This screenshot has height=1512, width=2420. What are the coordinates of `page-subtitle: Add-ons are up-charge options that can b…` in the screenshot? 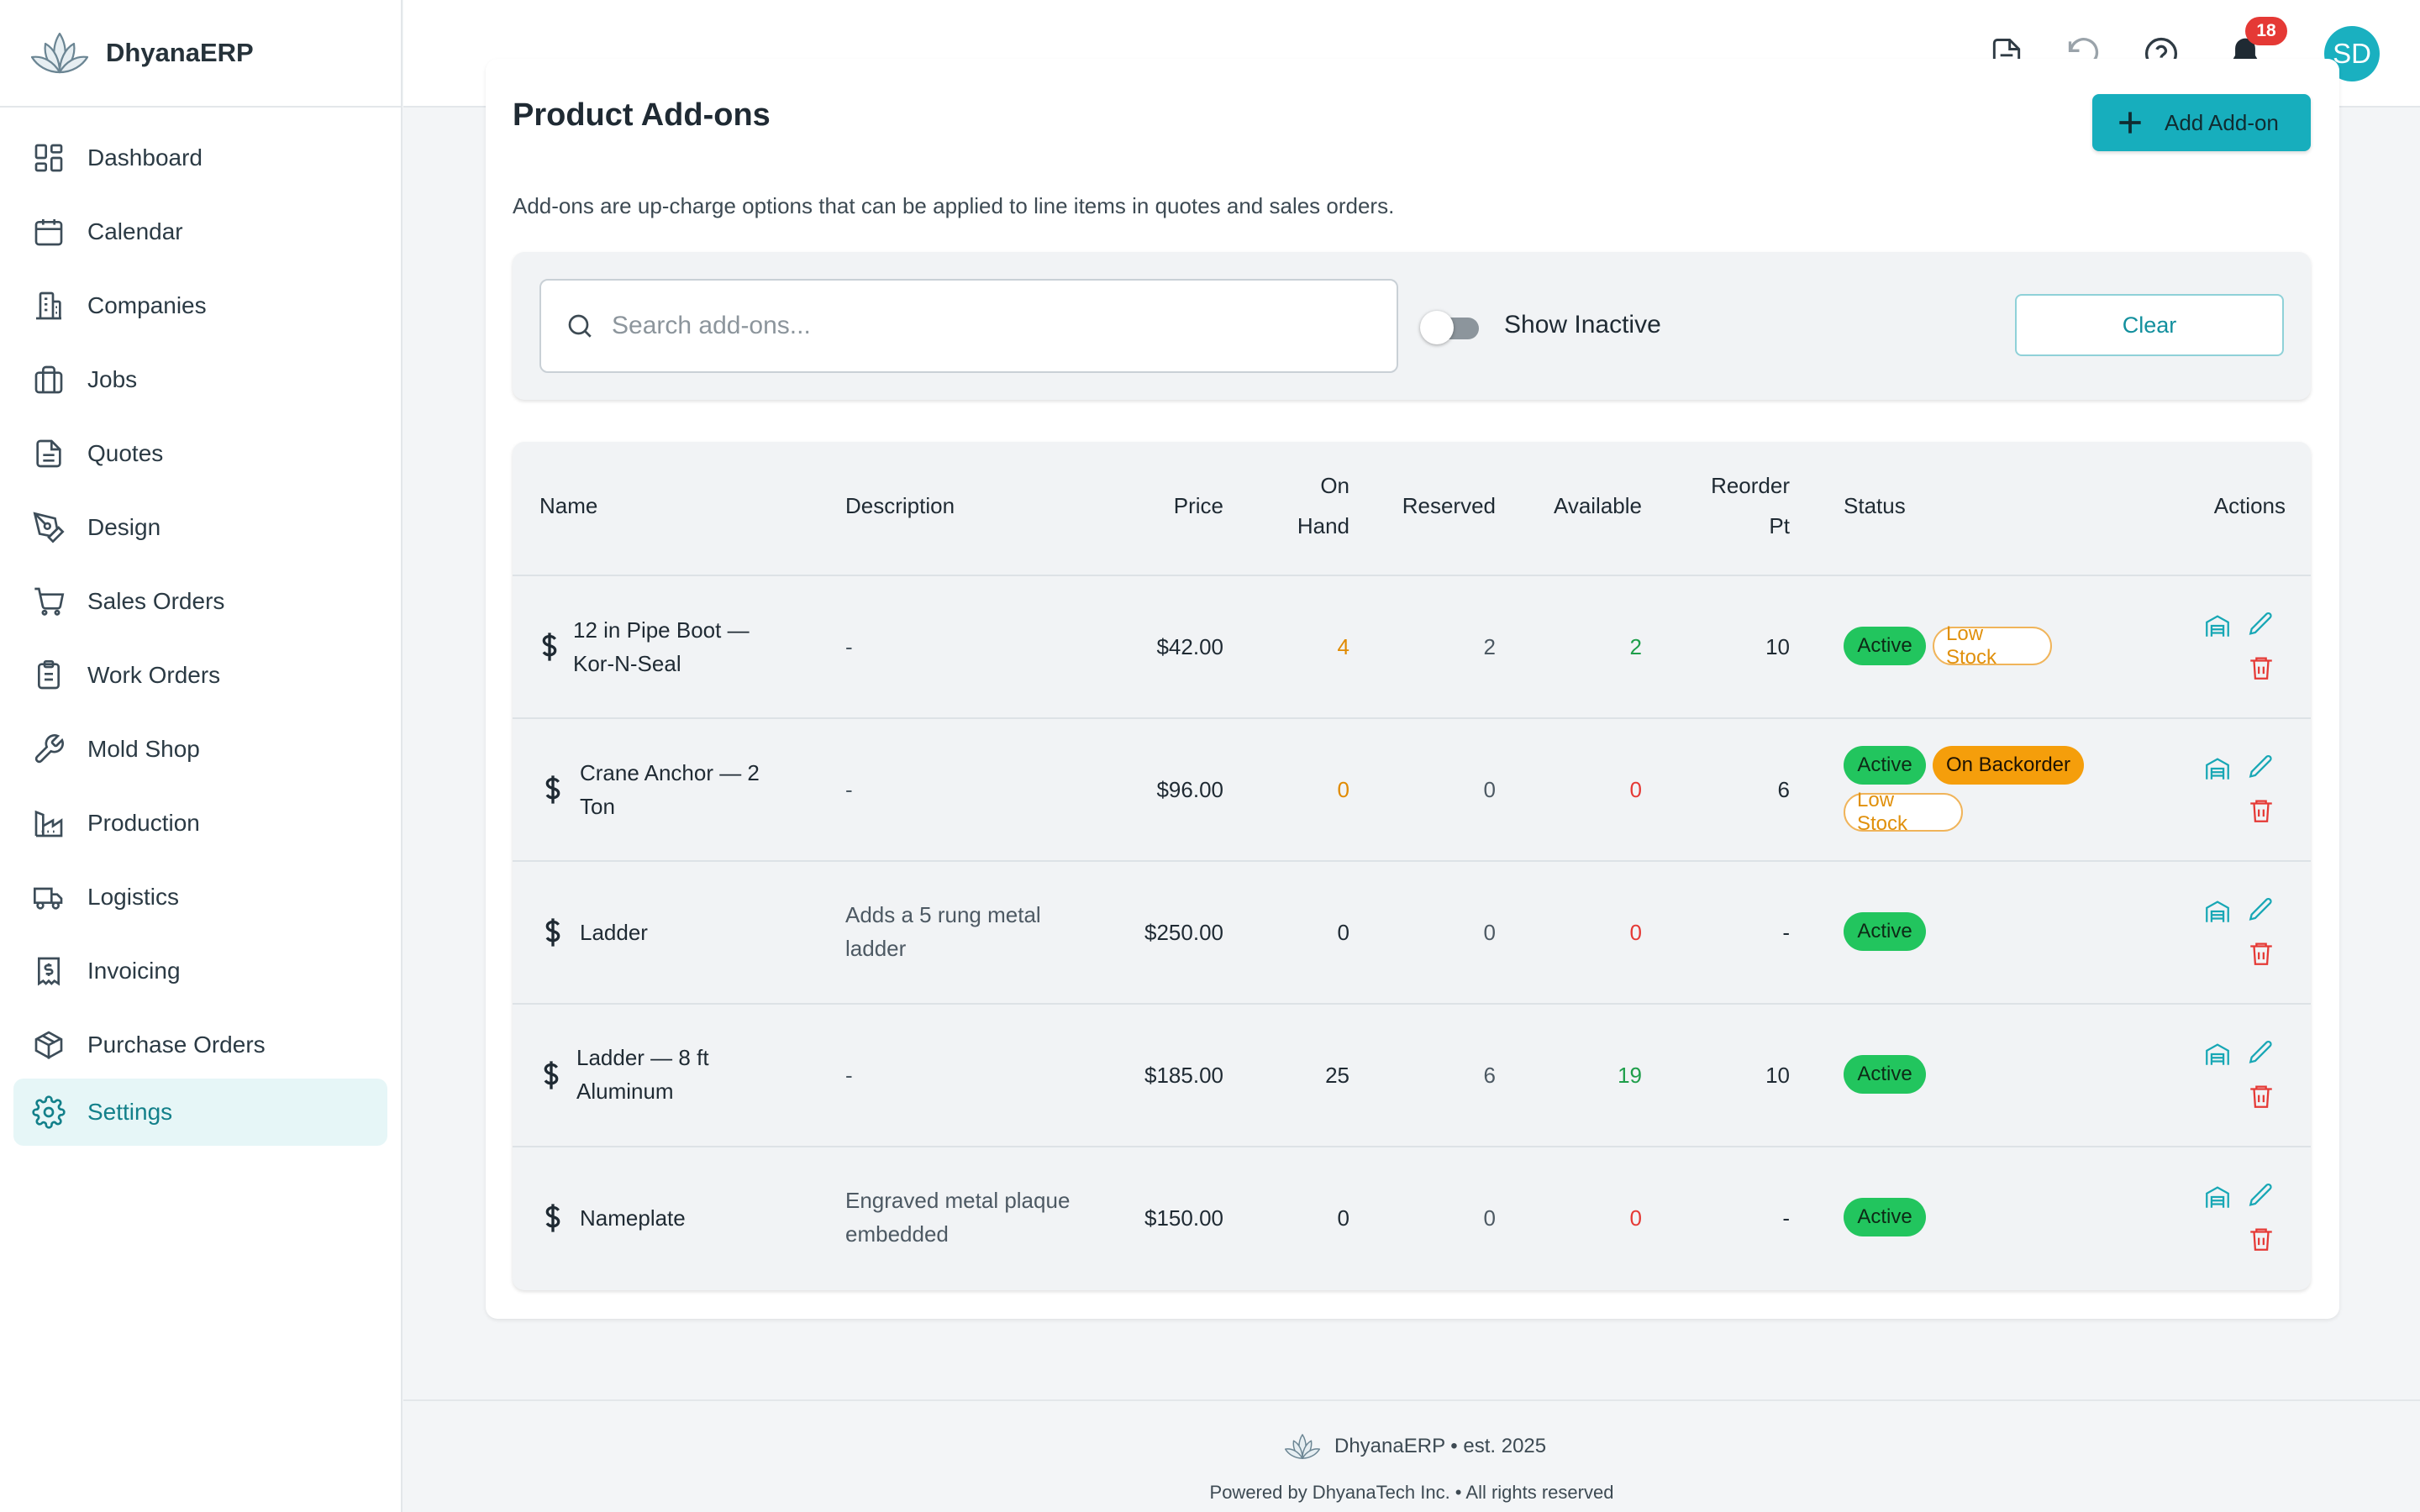 It's located at (954, 205).